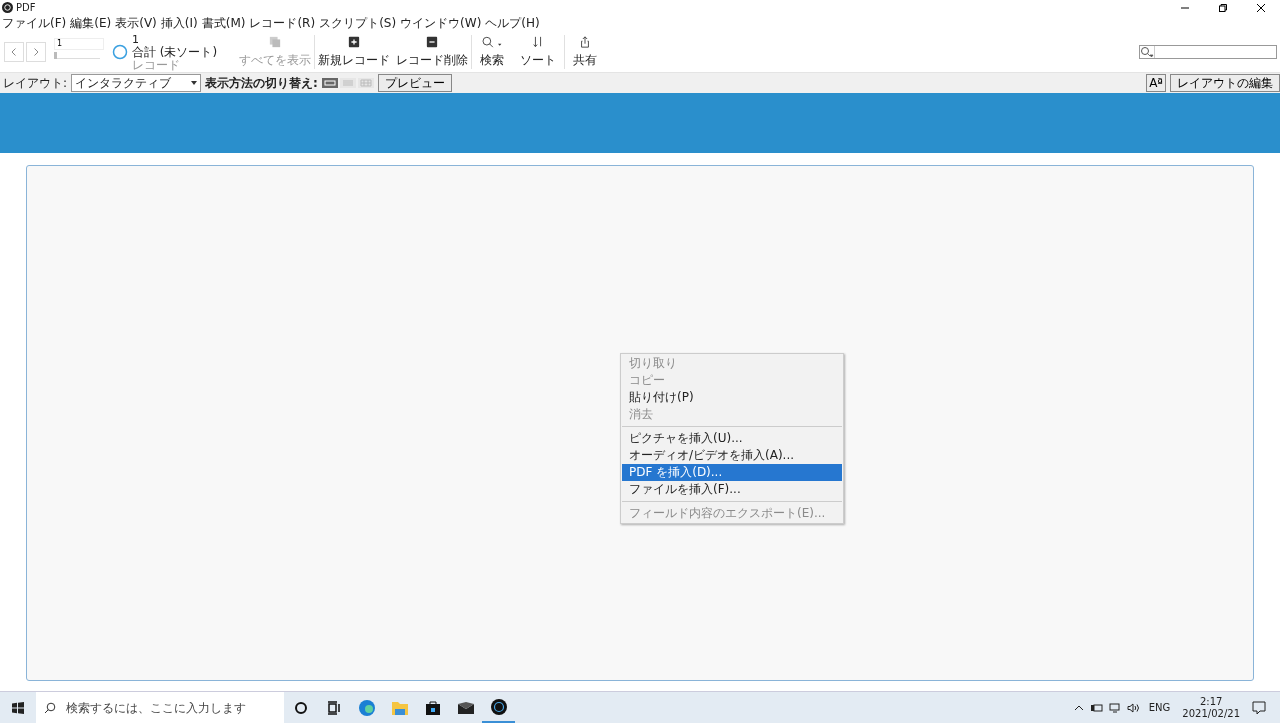  What do you see at coordinates (432, 41) in the screenshot?
I see `minus-icon` at bounding box center [432, 41].